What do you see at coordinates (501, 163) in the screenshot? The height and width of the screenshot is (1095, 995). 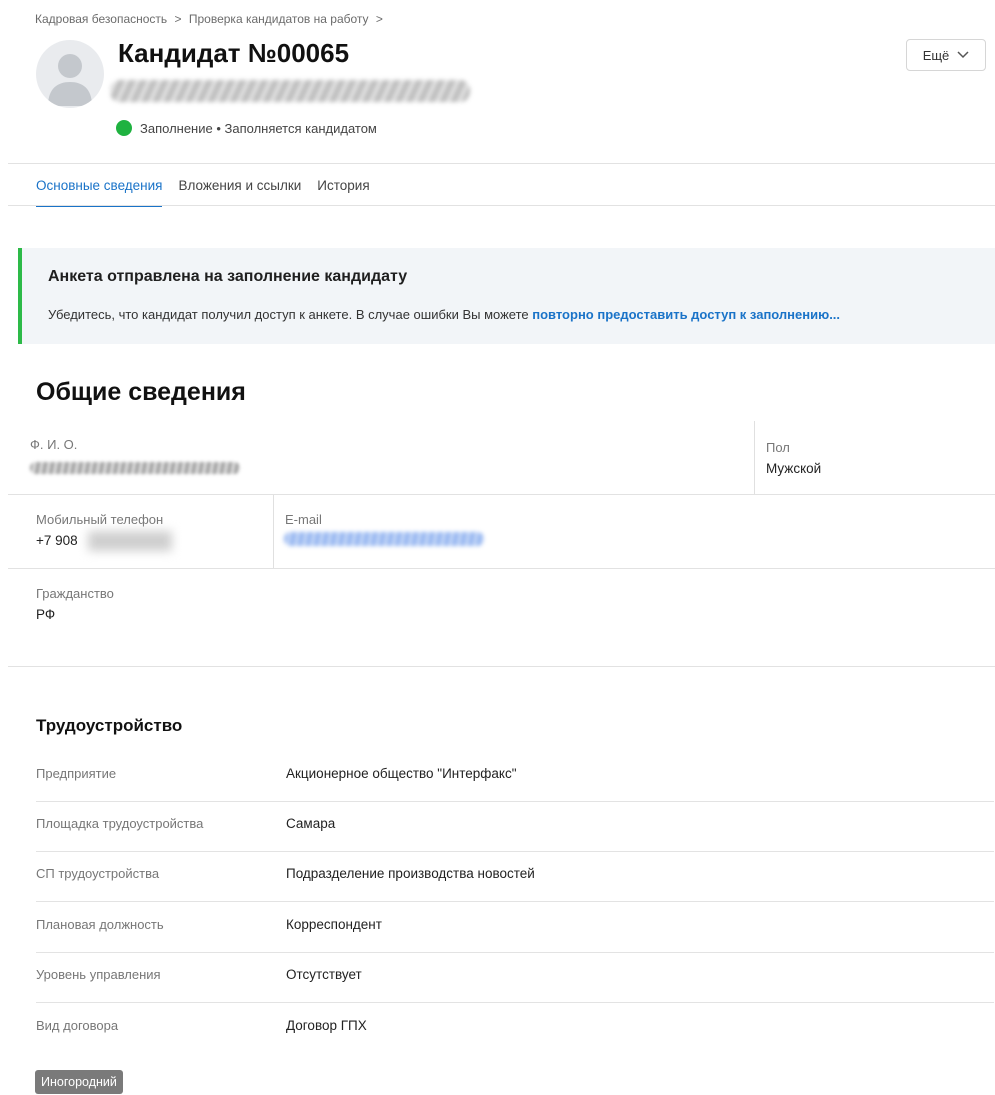 I see `header-divider` at bounding box center [501, 163].